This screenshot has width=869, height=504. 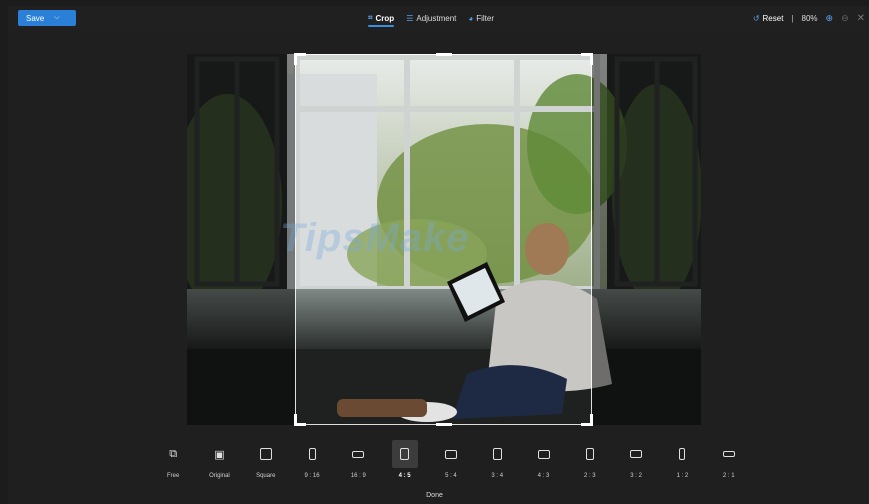 I want to click on right-toolbar: ↺ Reset | 80% ⊕ ⊖ ✕, so click(x=809, y=18).